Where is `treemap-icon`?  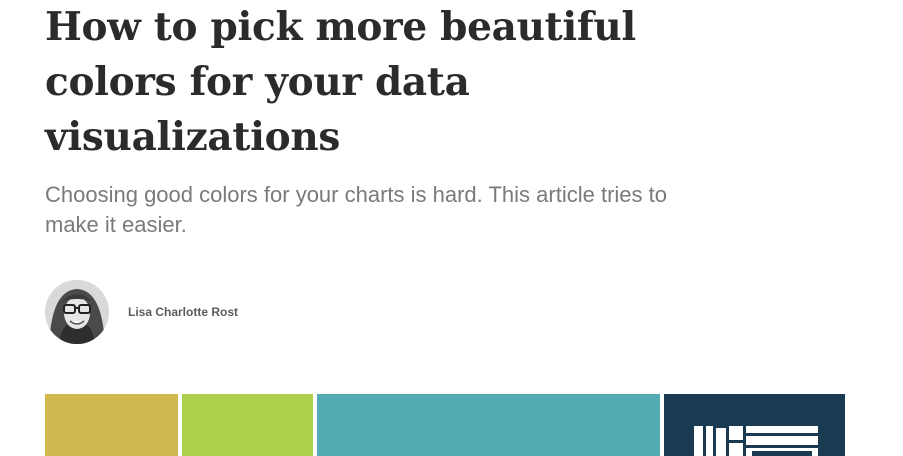
treemap-icon is located at coordinates (756, 441).